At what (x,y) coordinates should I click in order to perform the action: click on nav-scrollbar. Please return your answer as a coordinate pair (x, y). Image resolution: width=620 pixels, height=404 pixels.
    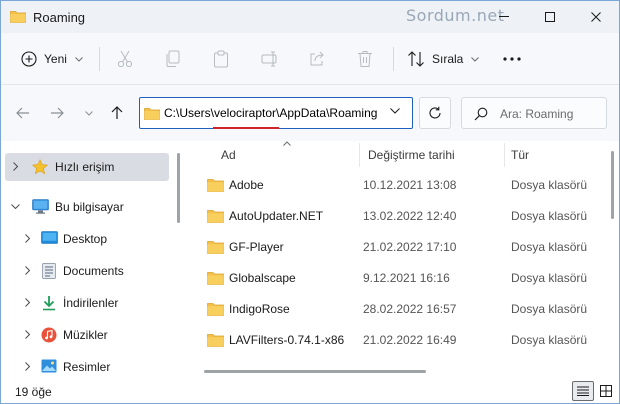
    Looking at the image, I should click on (178, 188).